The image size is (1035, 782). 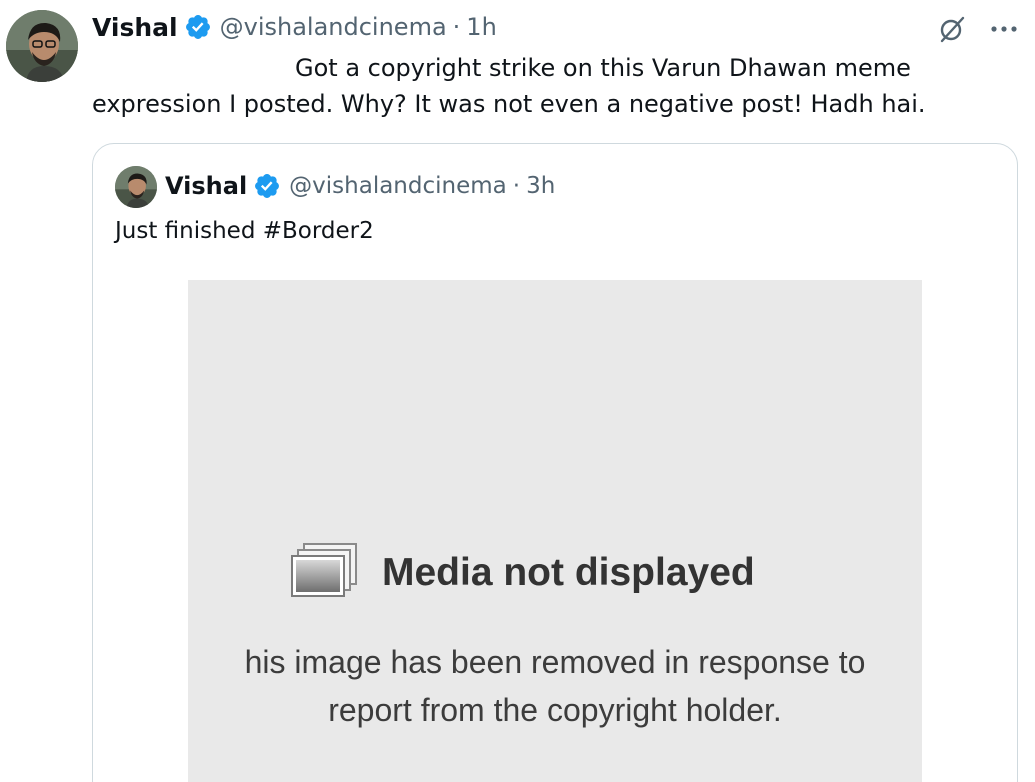 I want to click on grok-icon, so click(x=952, y=29).